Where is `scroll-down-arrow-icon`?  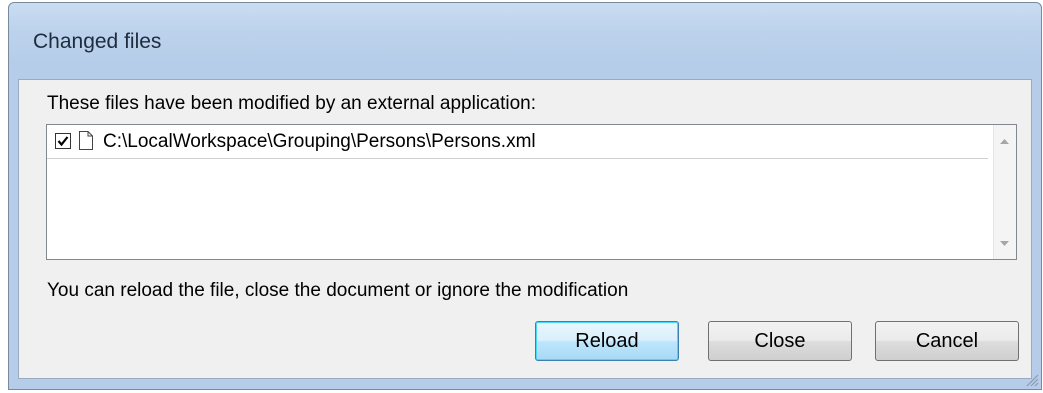
scroll-down-arrow-icon is located at coordinates (1005, 244).